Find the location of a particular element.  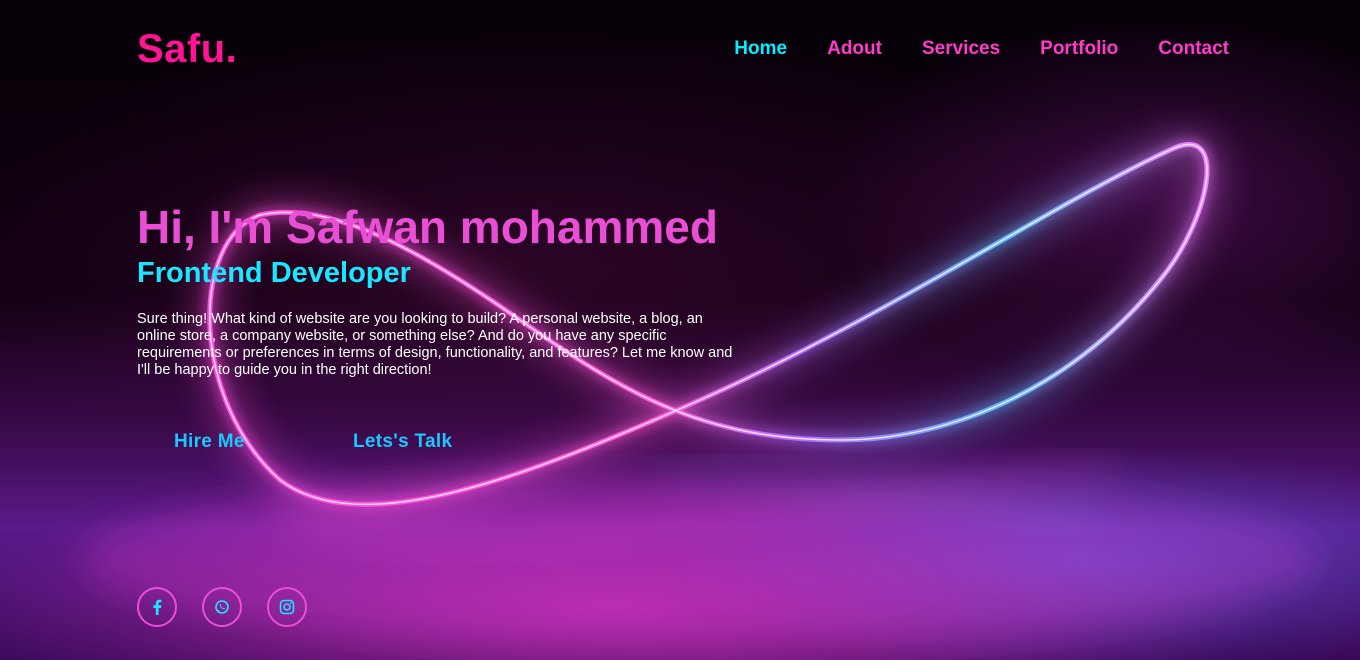

nav-portfolio-link: Portfolio is located at coordinates (1079, 49).